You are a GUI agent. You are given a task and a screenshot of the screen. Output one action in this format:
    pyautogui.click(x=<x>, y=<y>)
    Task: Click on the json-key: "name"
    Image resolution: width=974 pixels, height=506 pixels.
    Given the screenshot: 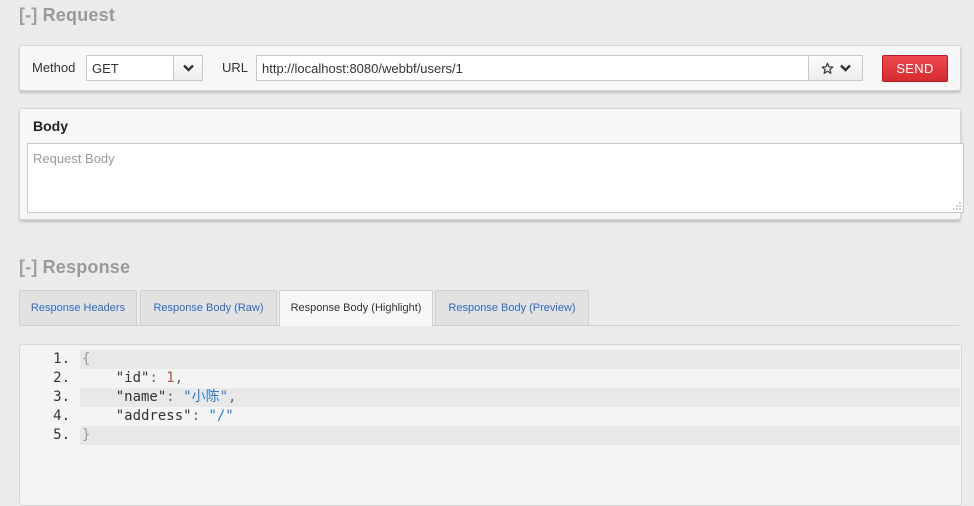 What is the action you would take?
    pyautogui.click(x=141, y=397)
    